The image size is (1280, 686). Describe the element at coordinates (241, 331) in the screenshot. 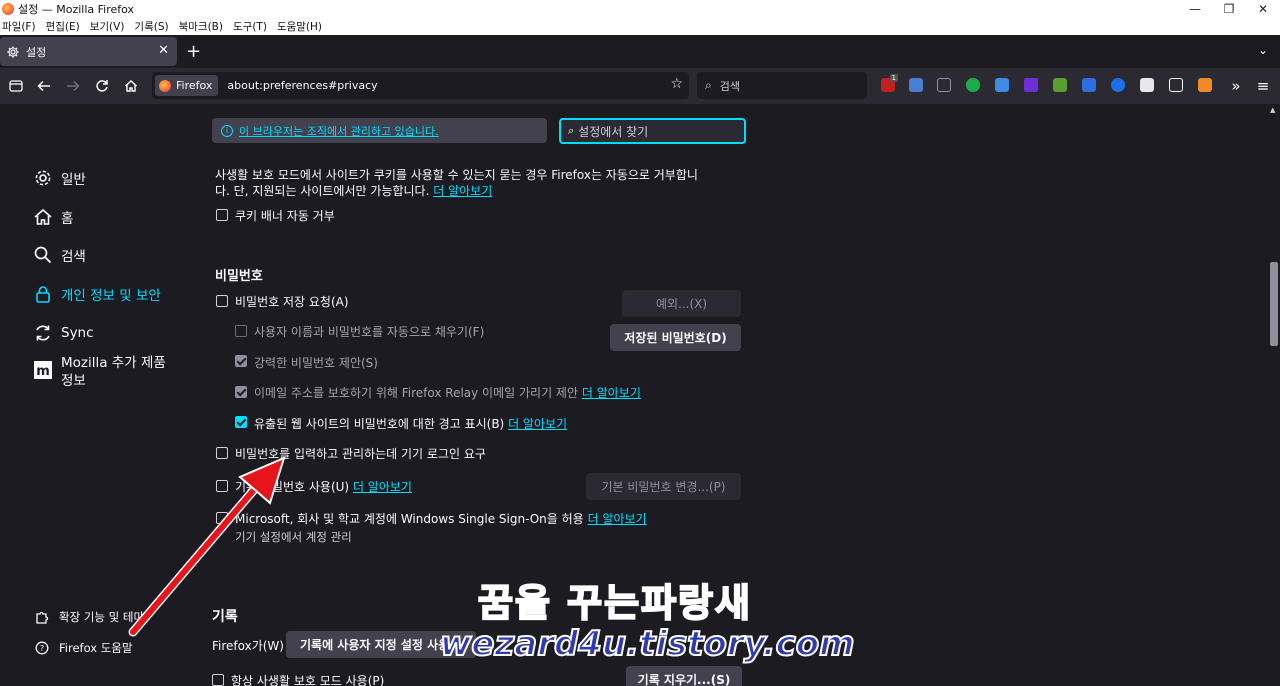

I see `autofill-passwords-checkbox` at that location.